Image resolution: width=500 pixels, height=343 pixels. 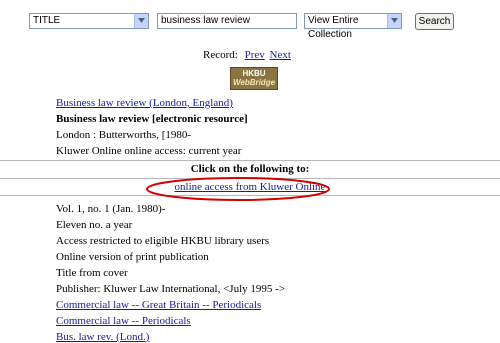 I want to click on search-scope-select: View Entire Collection, so click(x=353, y=26).